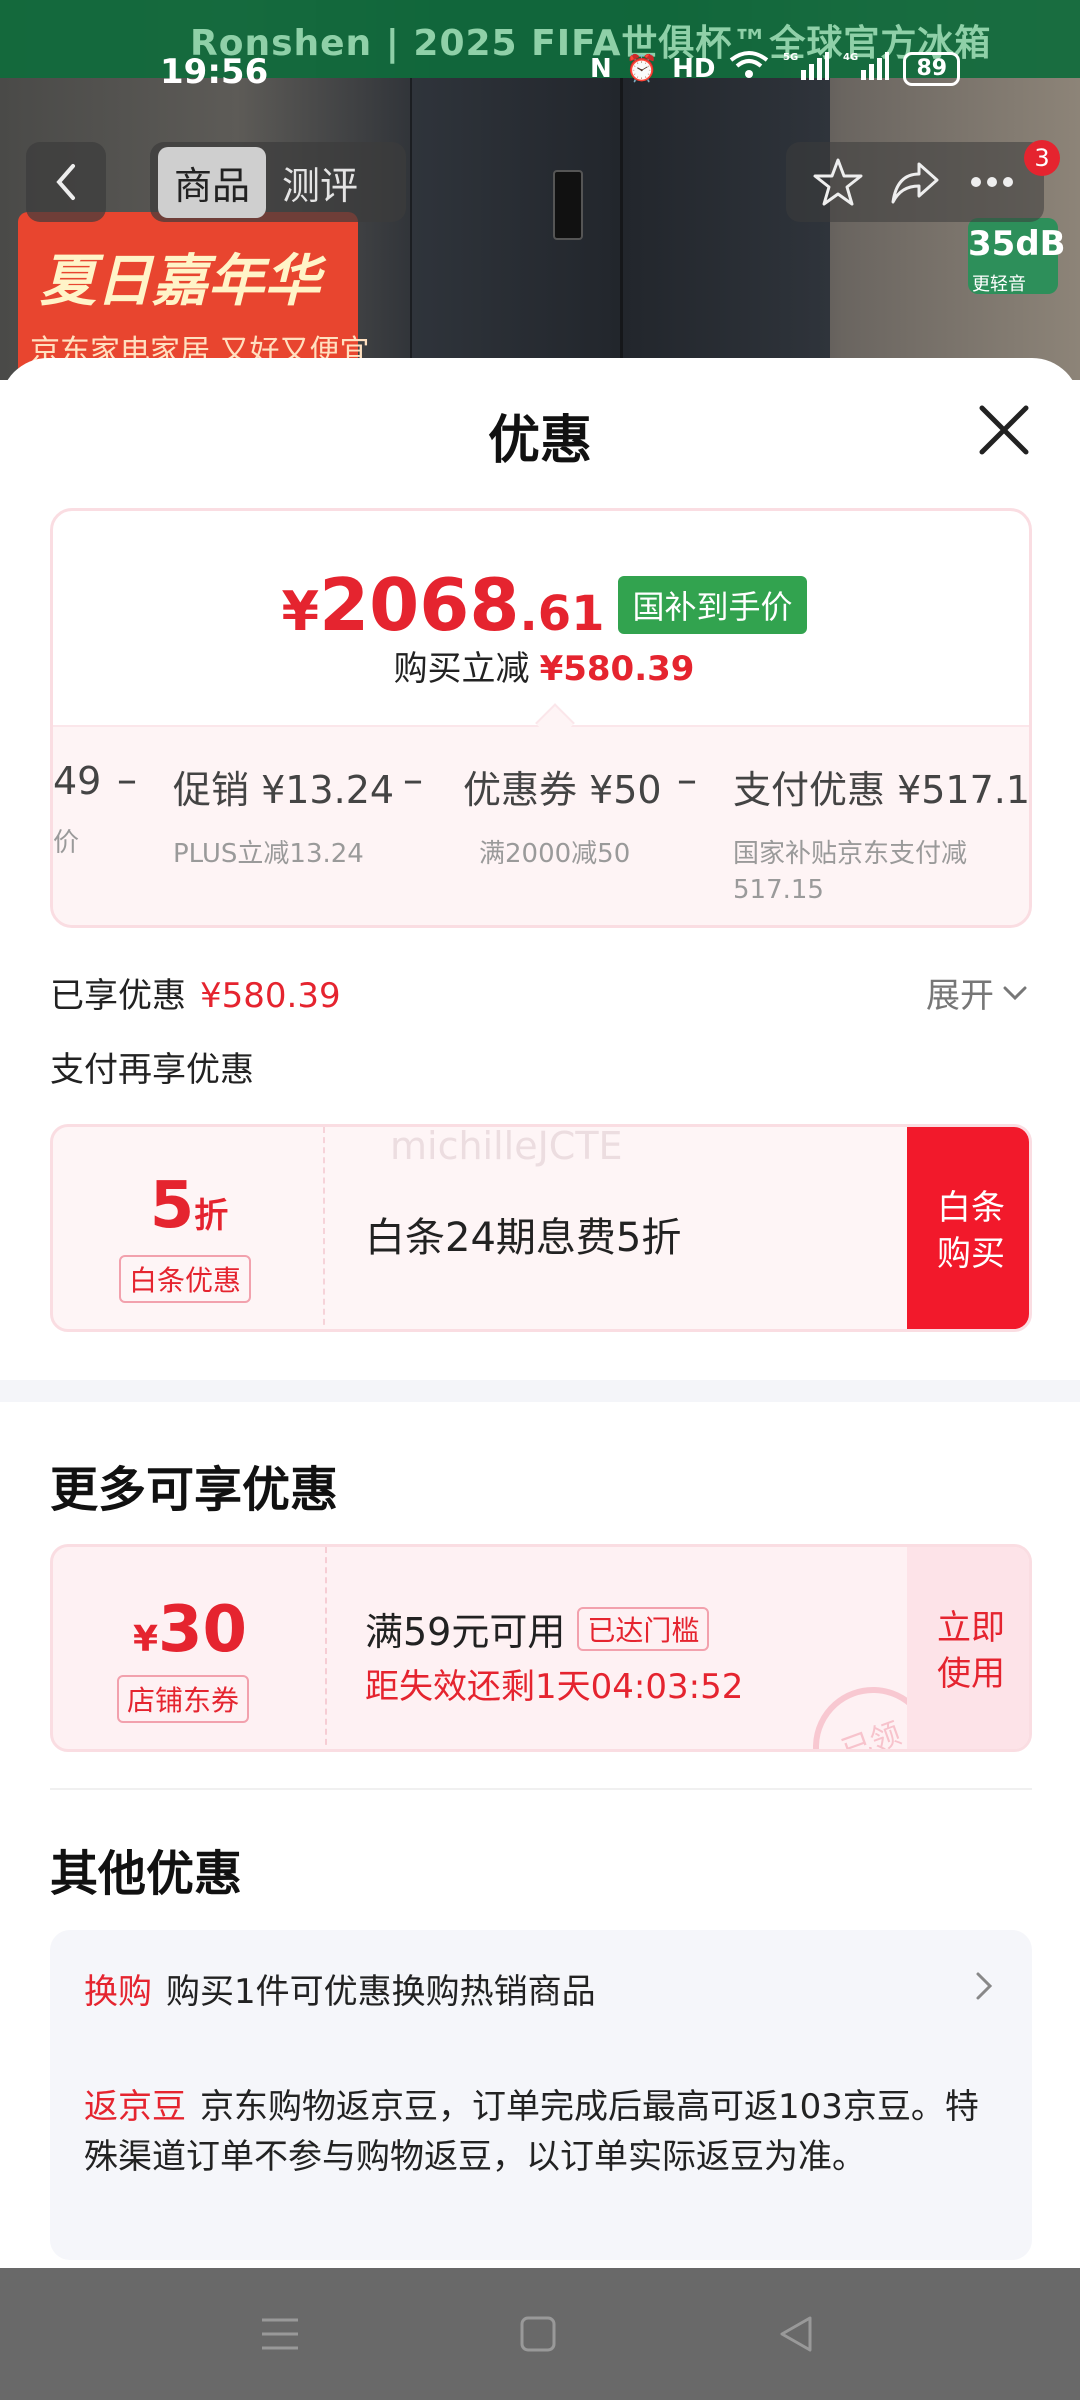 This screenshot has width=1080, height=2400. I want to click on battery-indicator: 89, so click(932, 68).